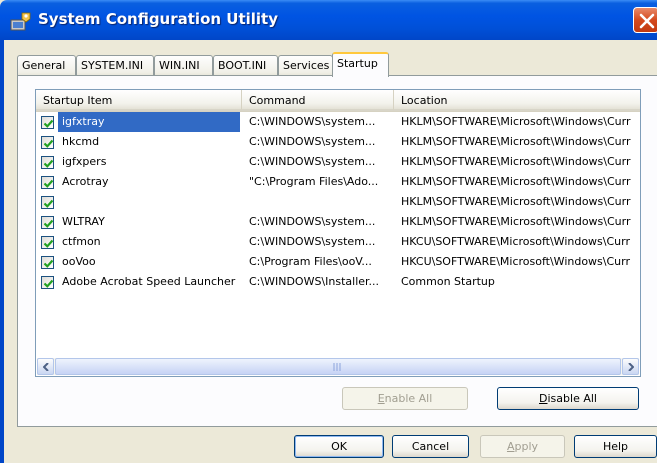 The height and width of the screenshot is (463, 657). What do you see at coordinates (321, 202) in the screenshot?
I see `startup-item-command` at bounding box center [321, 202].